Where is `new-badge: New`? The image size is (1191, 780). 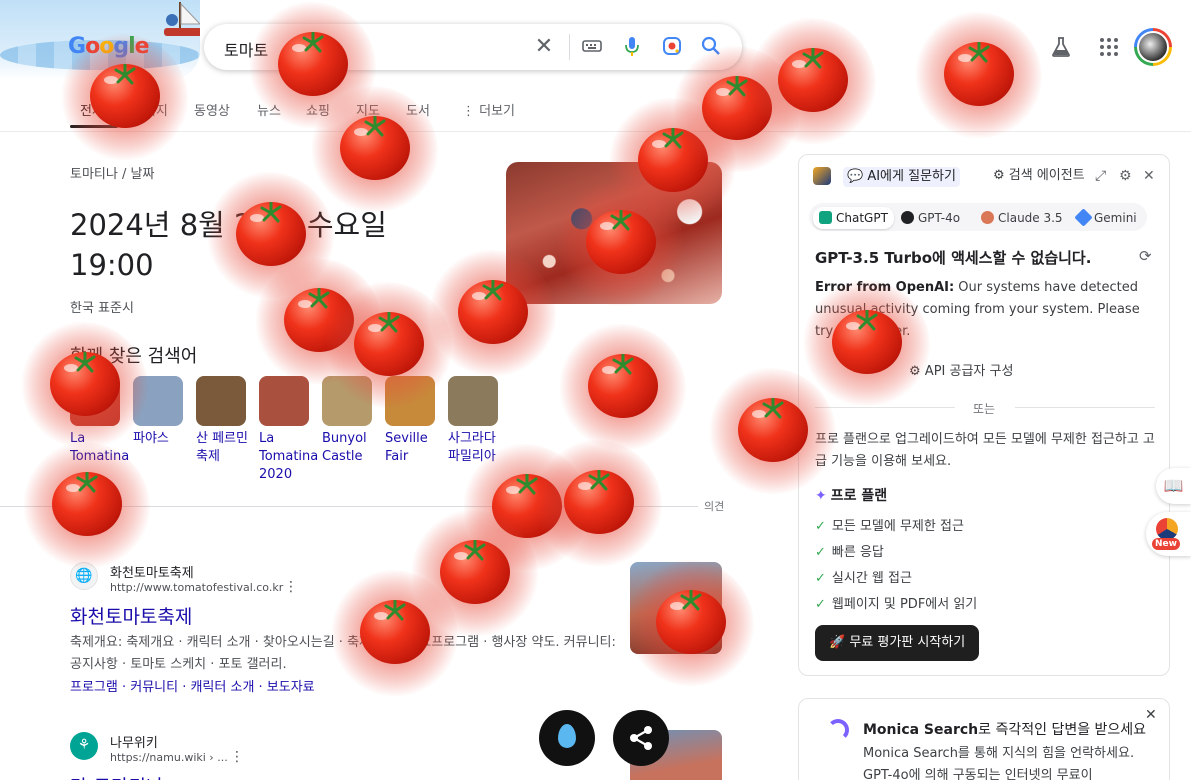 new-badge: New is located at coordinates (1166, 544).